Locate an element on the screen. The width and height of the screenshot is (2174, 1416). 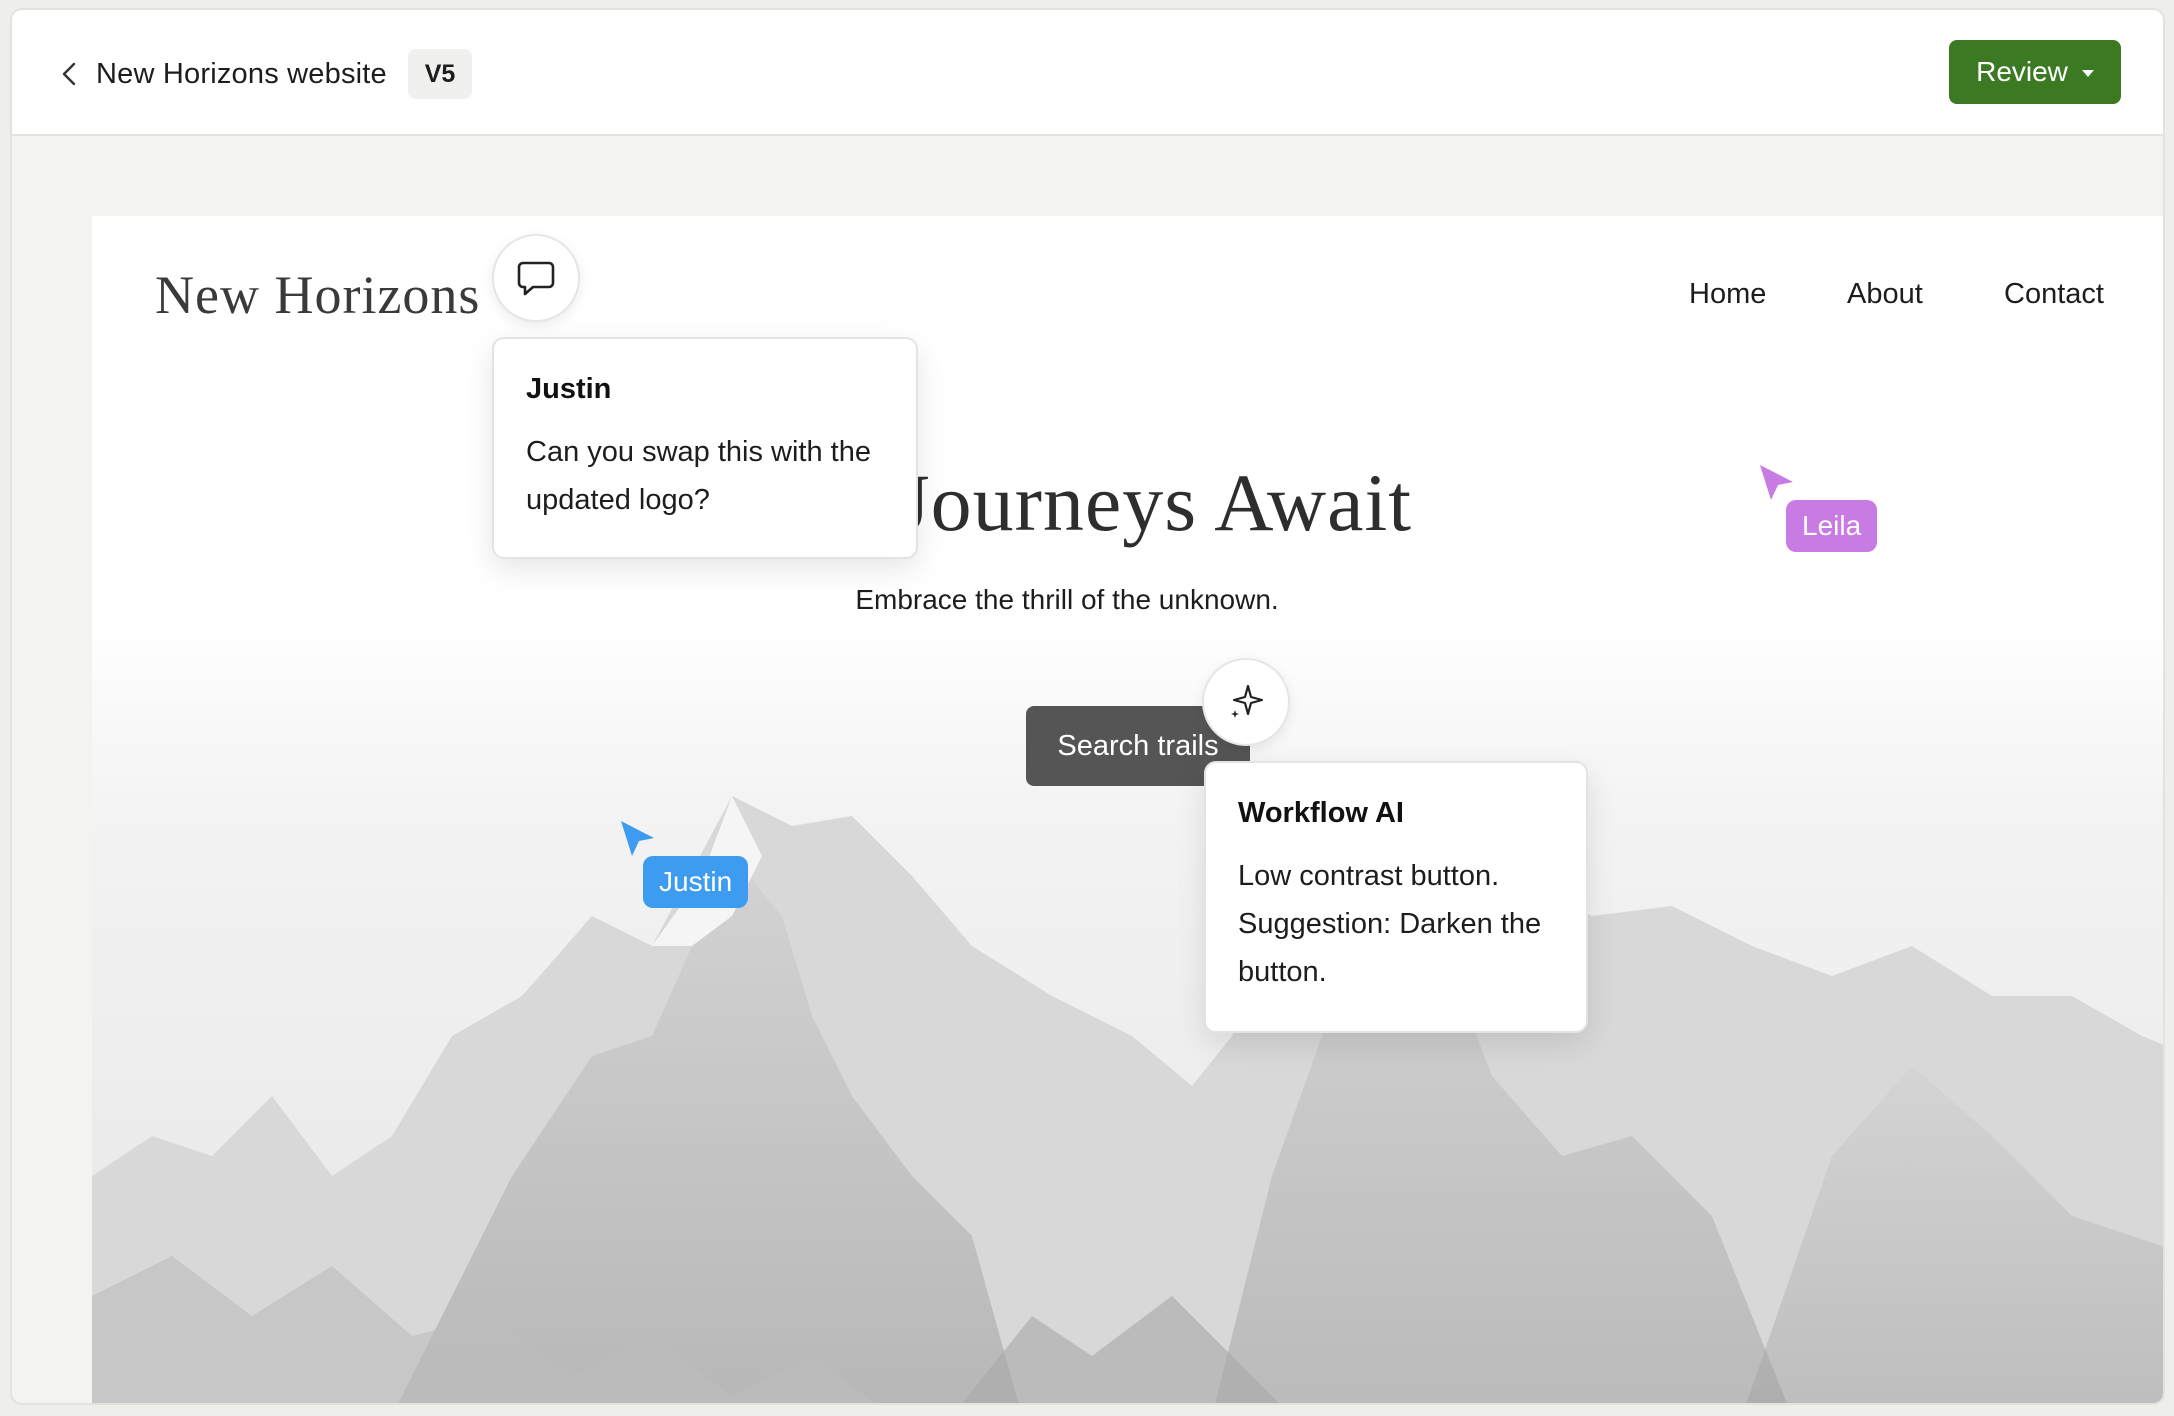
sparkle-icon is located at coordinates (1247, 701).